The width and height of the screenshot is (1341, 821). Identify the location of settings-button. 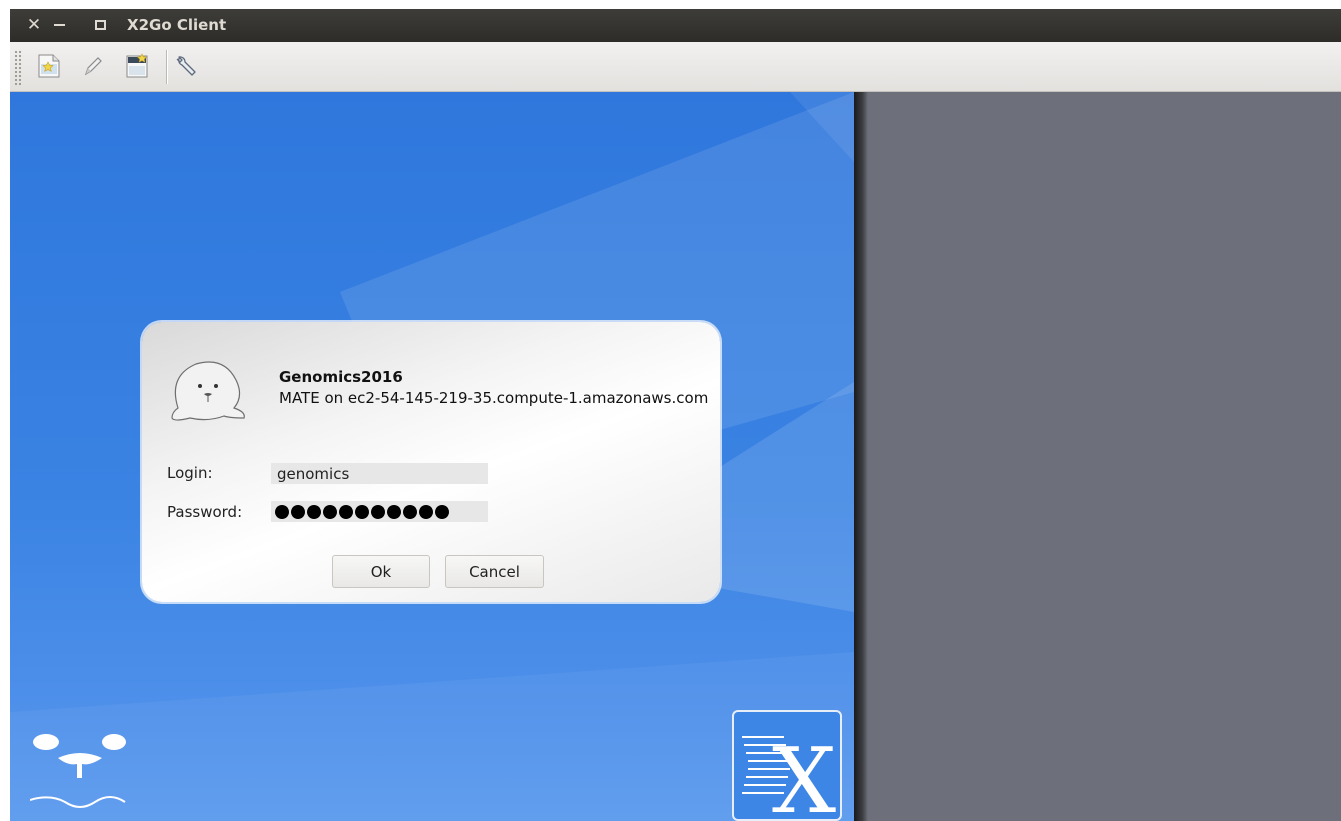
(187, 66).